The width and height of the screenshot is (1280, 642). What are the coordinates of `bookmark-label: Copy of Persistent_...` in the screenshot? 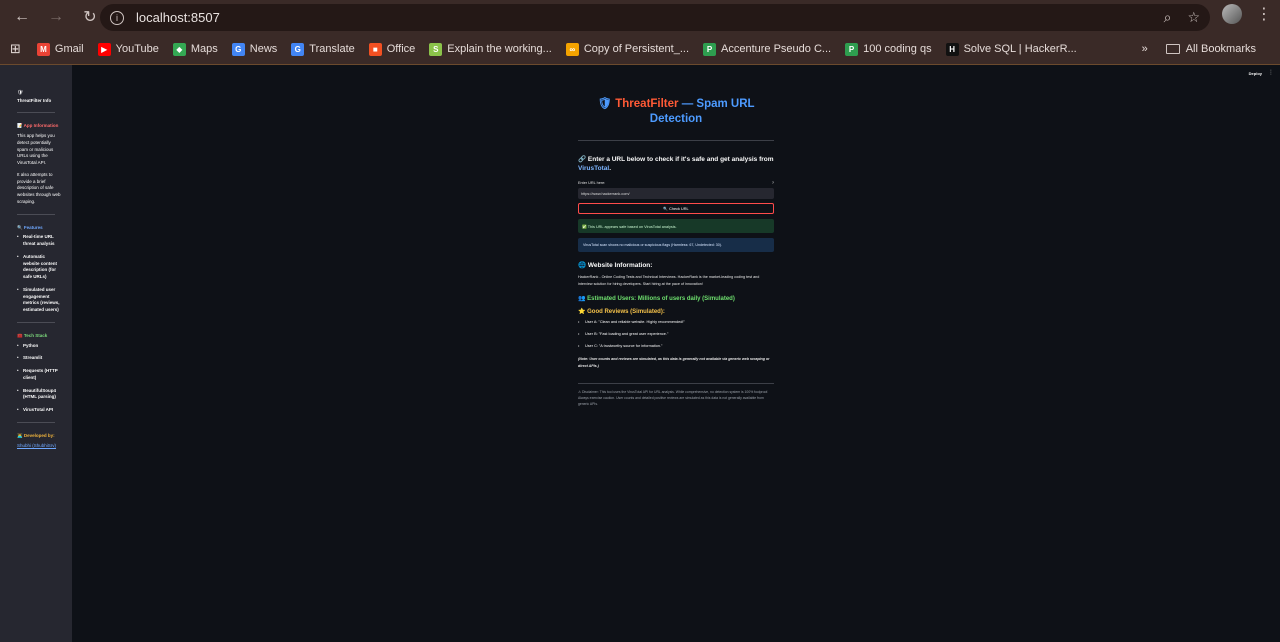 It's located at (636, 49).